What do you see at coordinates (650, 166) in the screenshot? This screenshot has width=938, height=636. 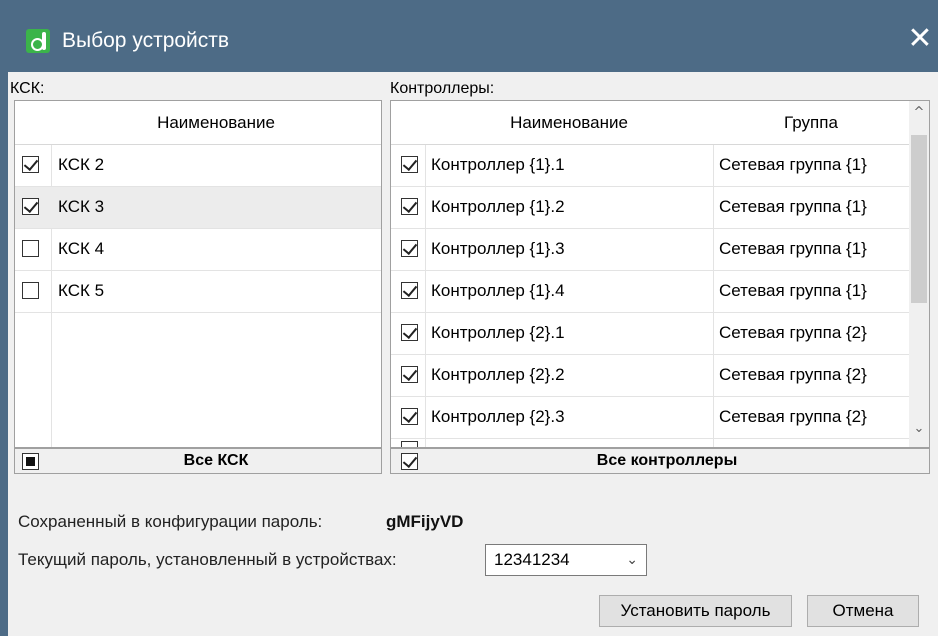 I see `table-row: Контроллер {1}.1 Сетевая группа {1}` at bounding box center [650, 166].